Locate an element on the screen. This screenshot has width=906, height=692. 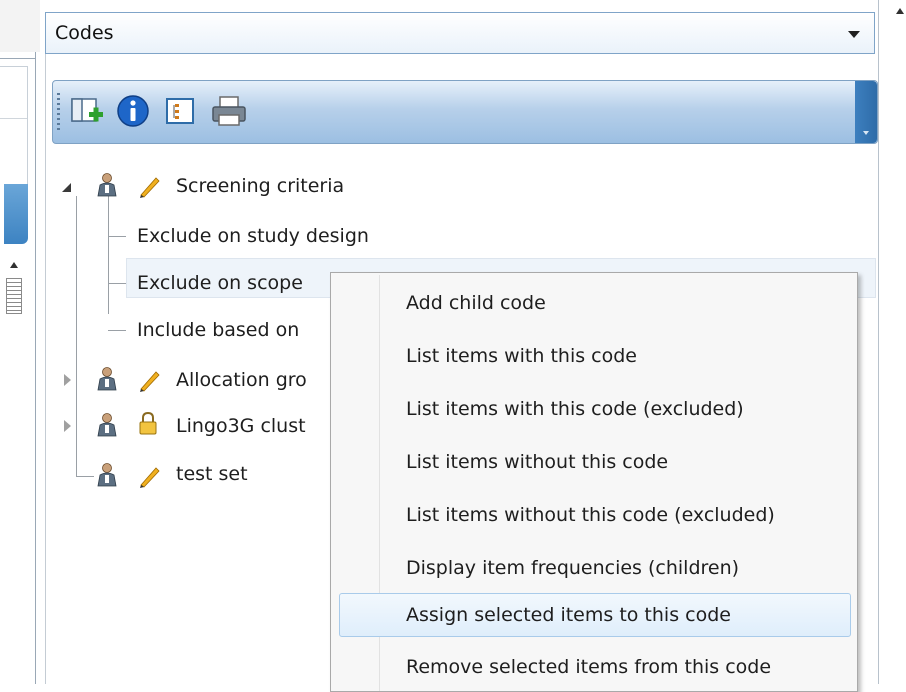
tree-node-lingo3g: Lingo3G clust is located at coordinates (241, 426).